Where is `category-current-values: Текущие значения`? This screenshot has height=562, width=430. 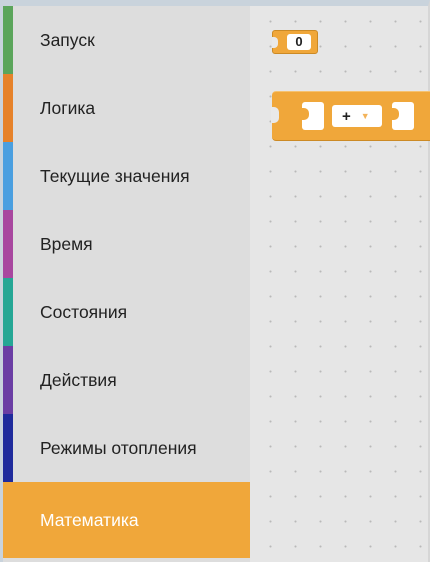 category-current-values: Текущие значения is located at coordinates (126, 176).